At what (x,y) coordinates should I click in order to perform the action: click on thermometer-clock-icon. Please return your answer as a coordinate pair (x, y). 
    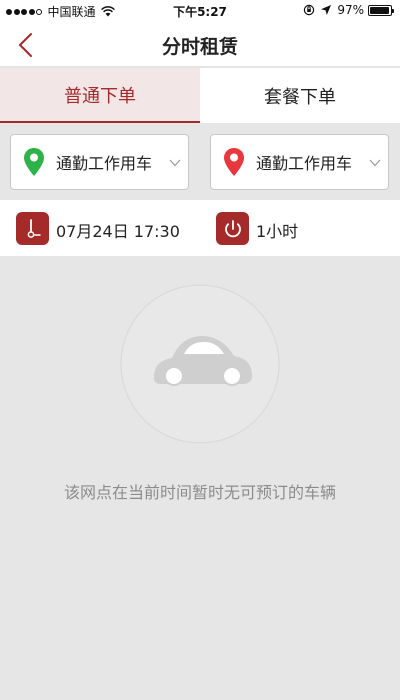
    Looking at the image, I should click on (34, 228).